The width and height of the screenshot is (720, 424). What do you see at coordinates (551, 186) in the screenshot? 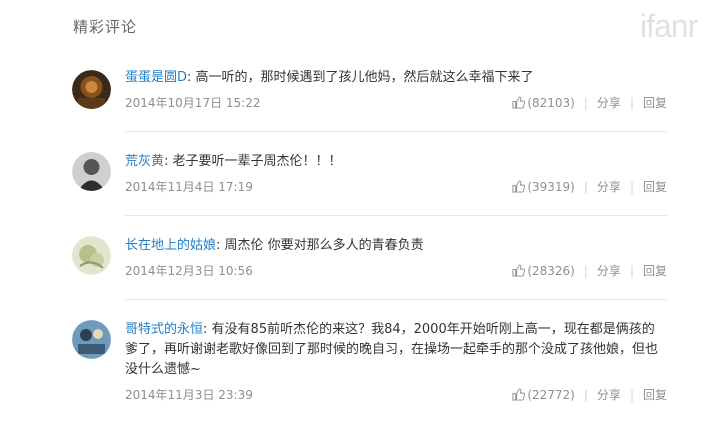
I see `like-count: (39319)` at bounding box center [551, 186].